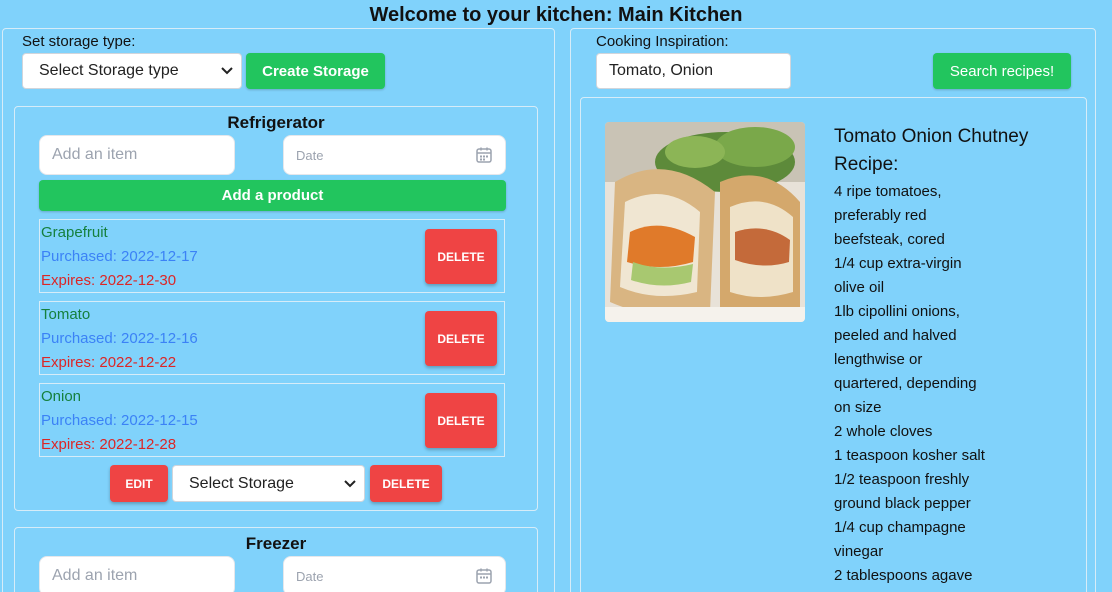 This screenshot has height=592, width=1112. What do you see at coordinates (74, 232) in the screenshot?
I see `product-name: Grapefruit` at bounding box center [74, 232].